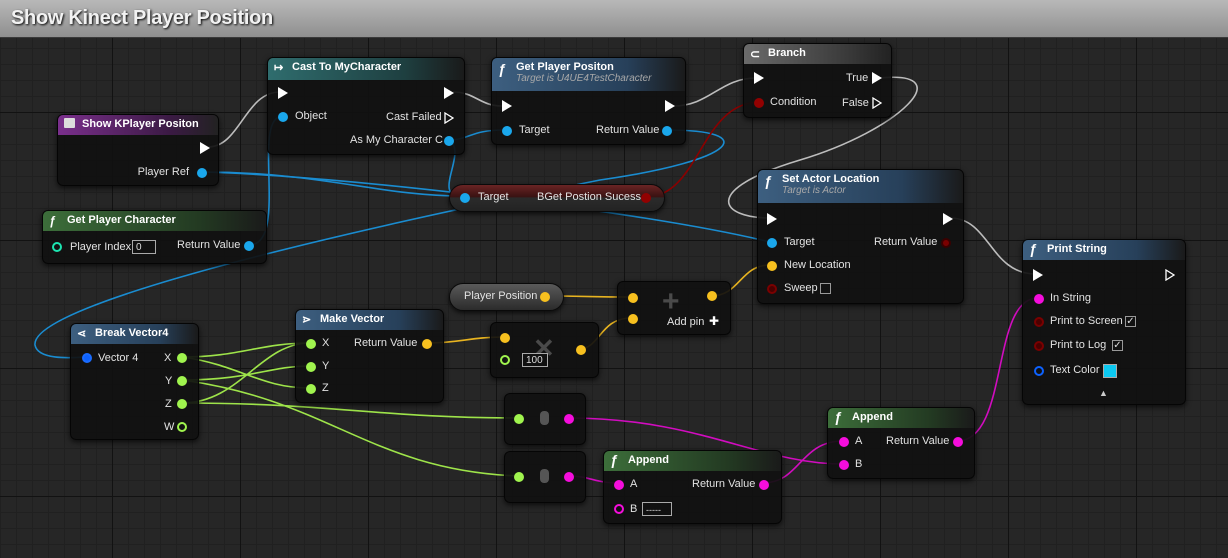  What do you see at coordinates (674, 308) in the screenshot?
I see `node-add-vector: + Add pin ✚` at bounding box center [674, 308].